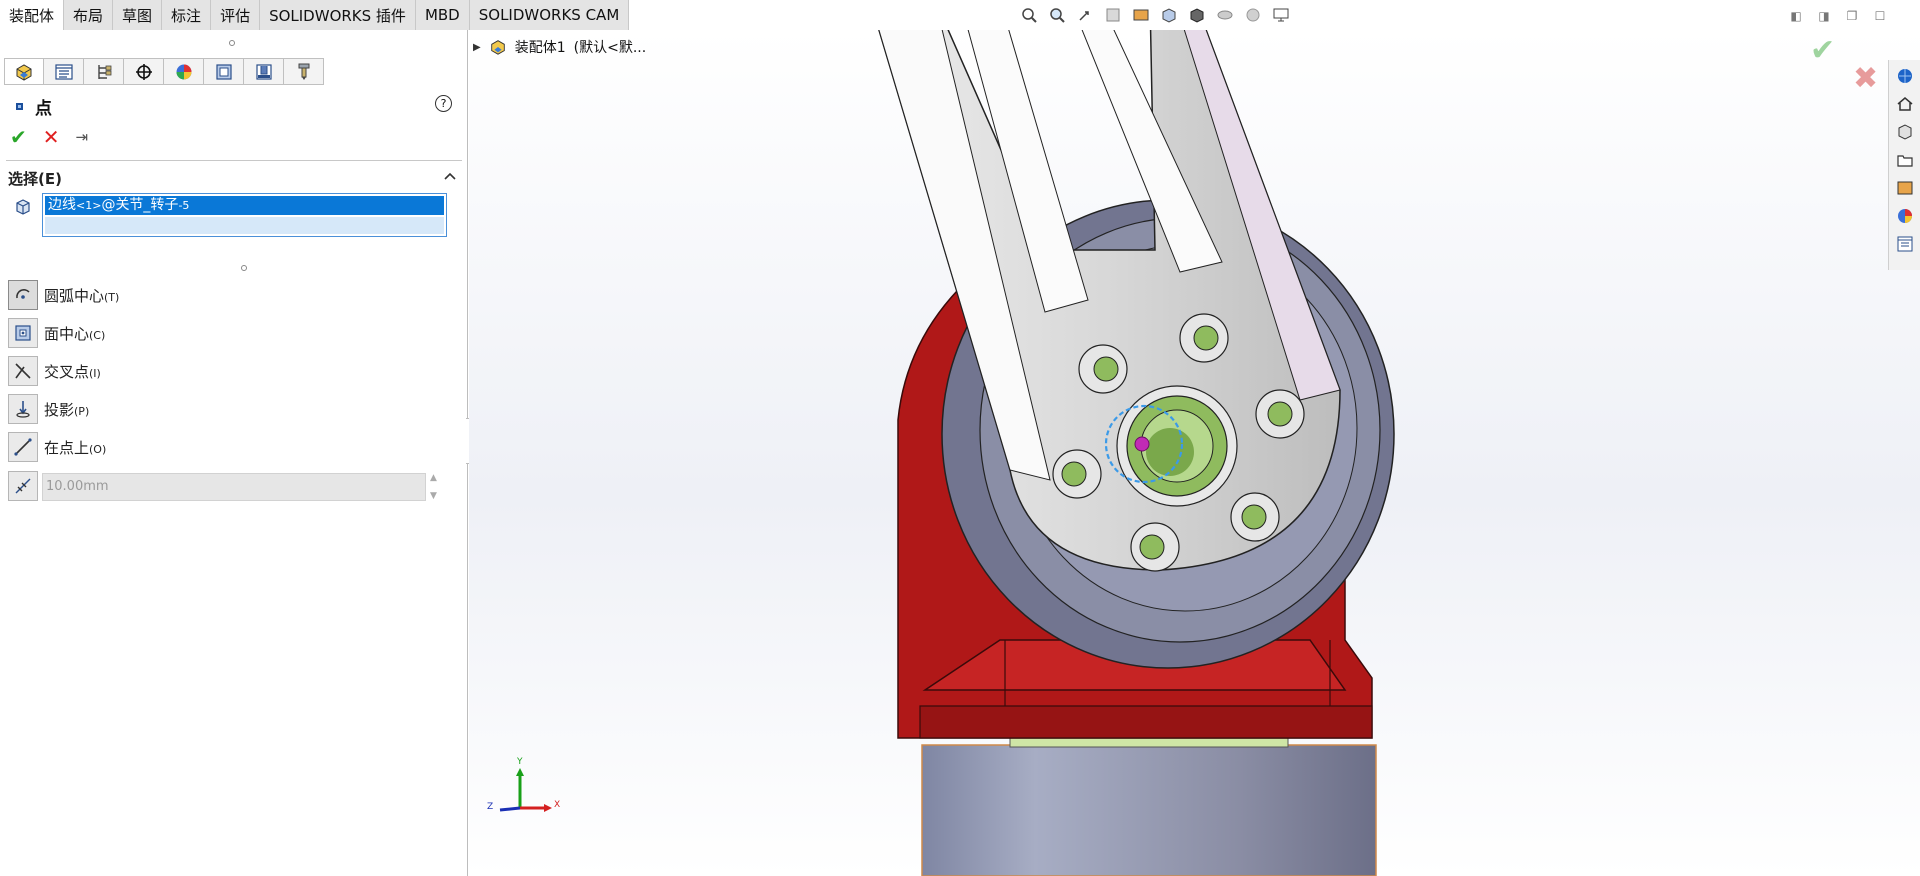 The height and width of the screenshot is (876, 1920). I want to click on option-along-curve: 在点上(O), so click(57, 447).